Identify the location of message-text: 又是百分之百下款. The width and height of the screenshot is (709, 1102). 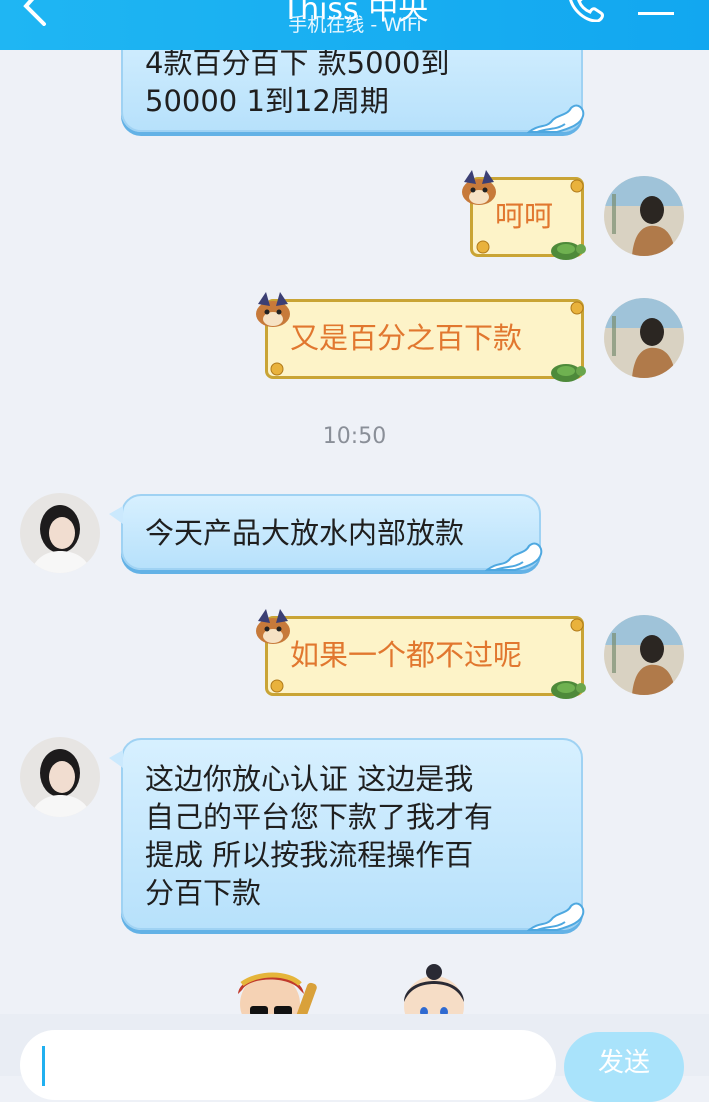
(406, 338).